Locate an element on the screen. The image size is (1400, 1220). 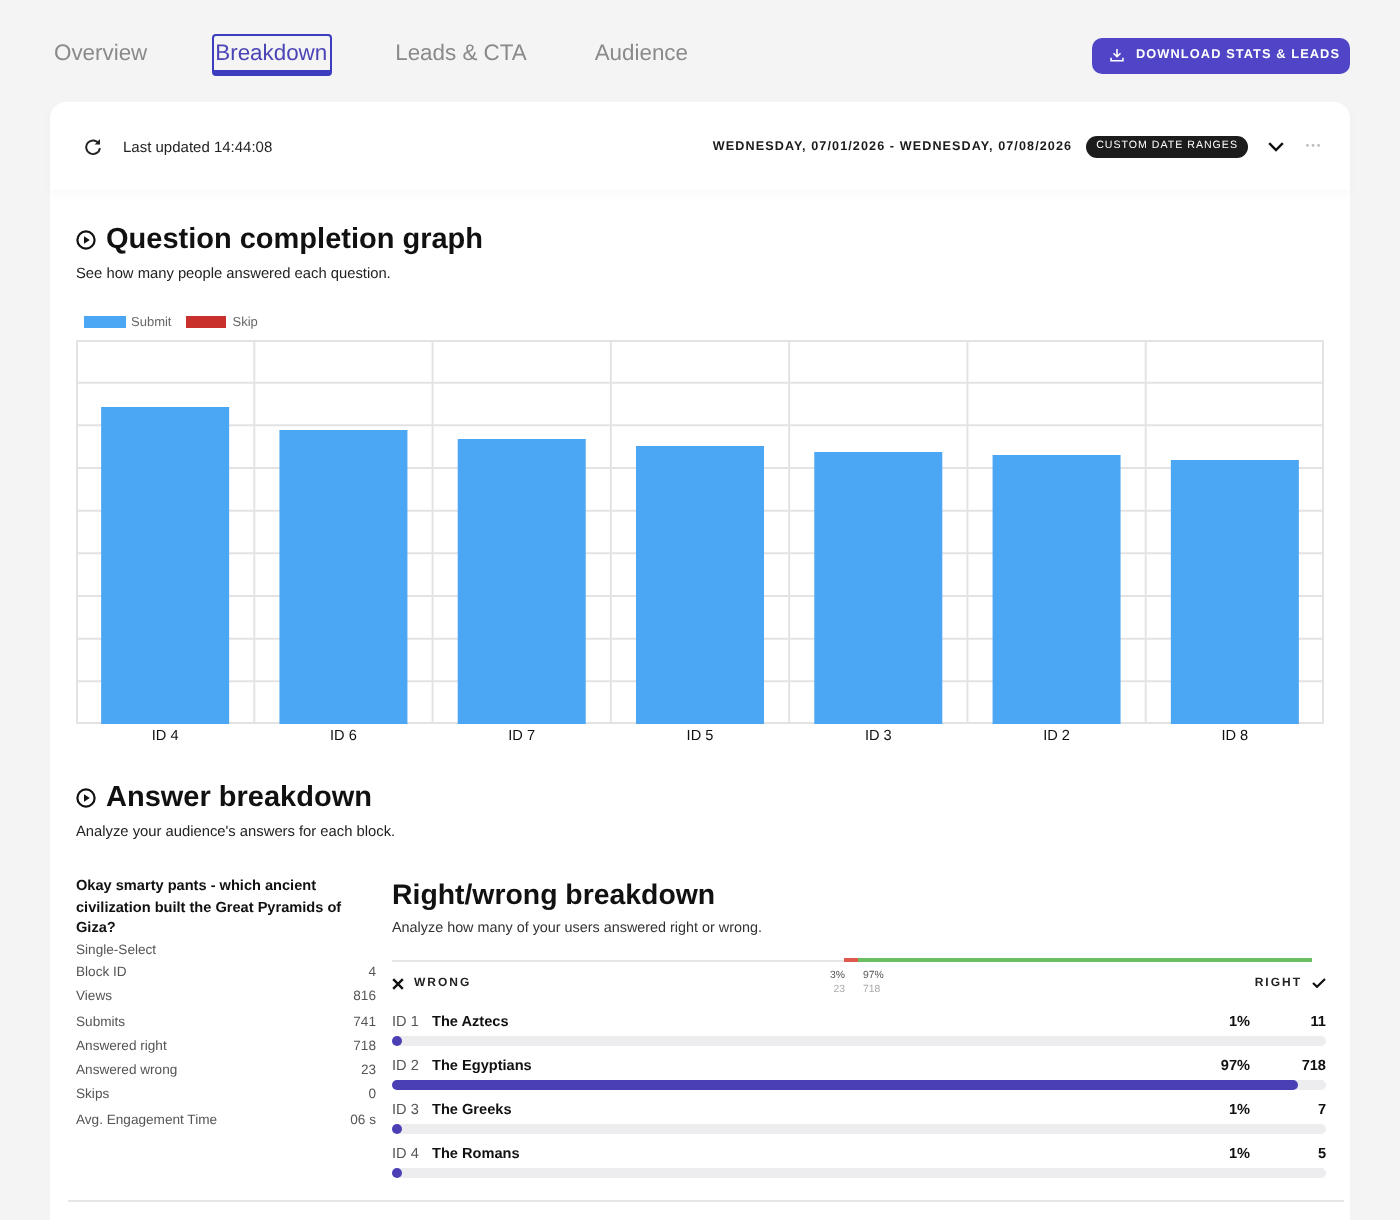
chevron-down-icon is located at coordinates (1276, 146).